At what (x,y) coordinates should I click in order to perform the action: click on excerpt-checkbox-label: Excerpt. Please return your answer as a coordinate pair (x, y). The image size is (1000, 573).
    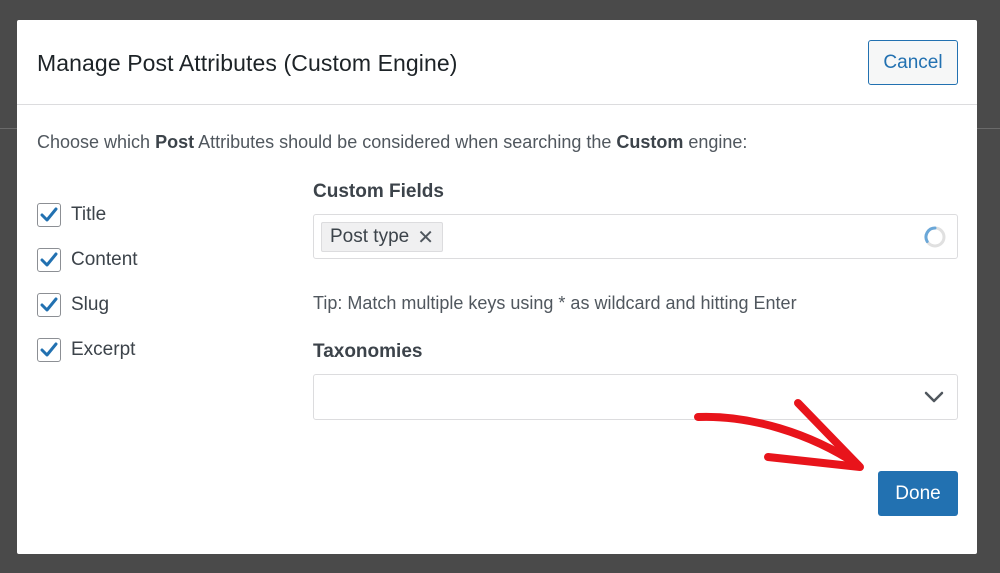
    Looking at the image, I should click on (103, 349).